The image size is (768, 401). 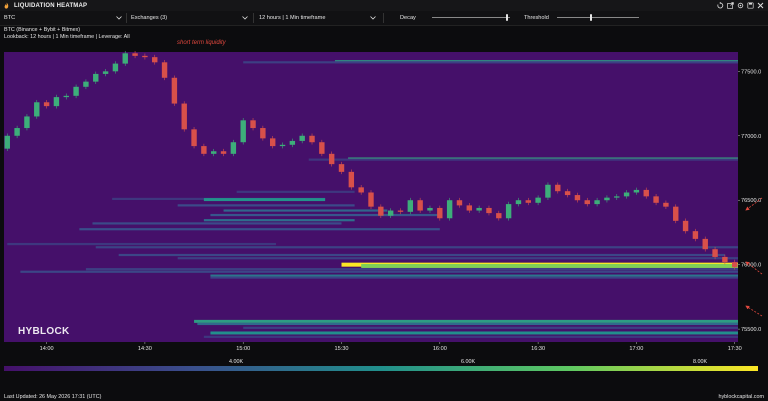 What do you see at coordinates (44, 331) in the screenshot?
I see `hyblock-watermark: HYBLOCK` at bounding box center [44, 331].